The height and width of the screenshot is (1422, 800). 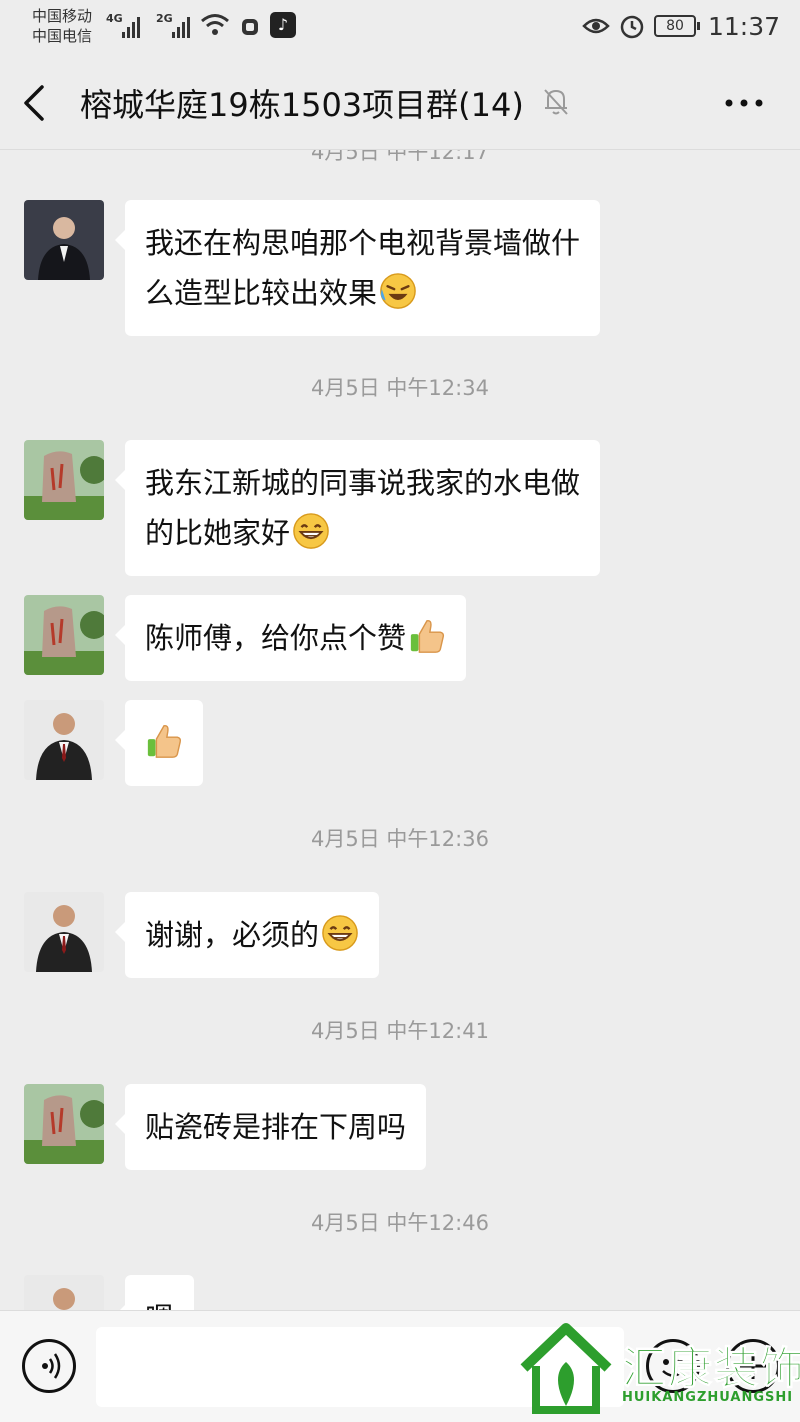 What do you see at coordinates (596, 26) in the screenshot?
I see `eye-comfort-icon` at bounding box center [596, 26].